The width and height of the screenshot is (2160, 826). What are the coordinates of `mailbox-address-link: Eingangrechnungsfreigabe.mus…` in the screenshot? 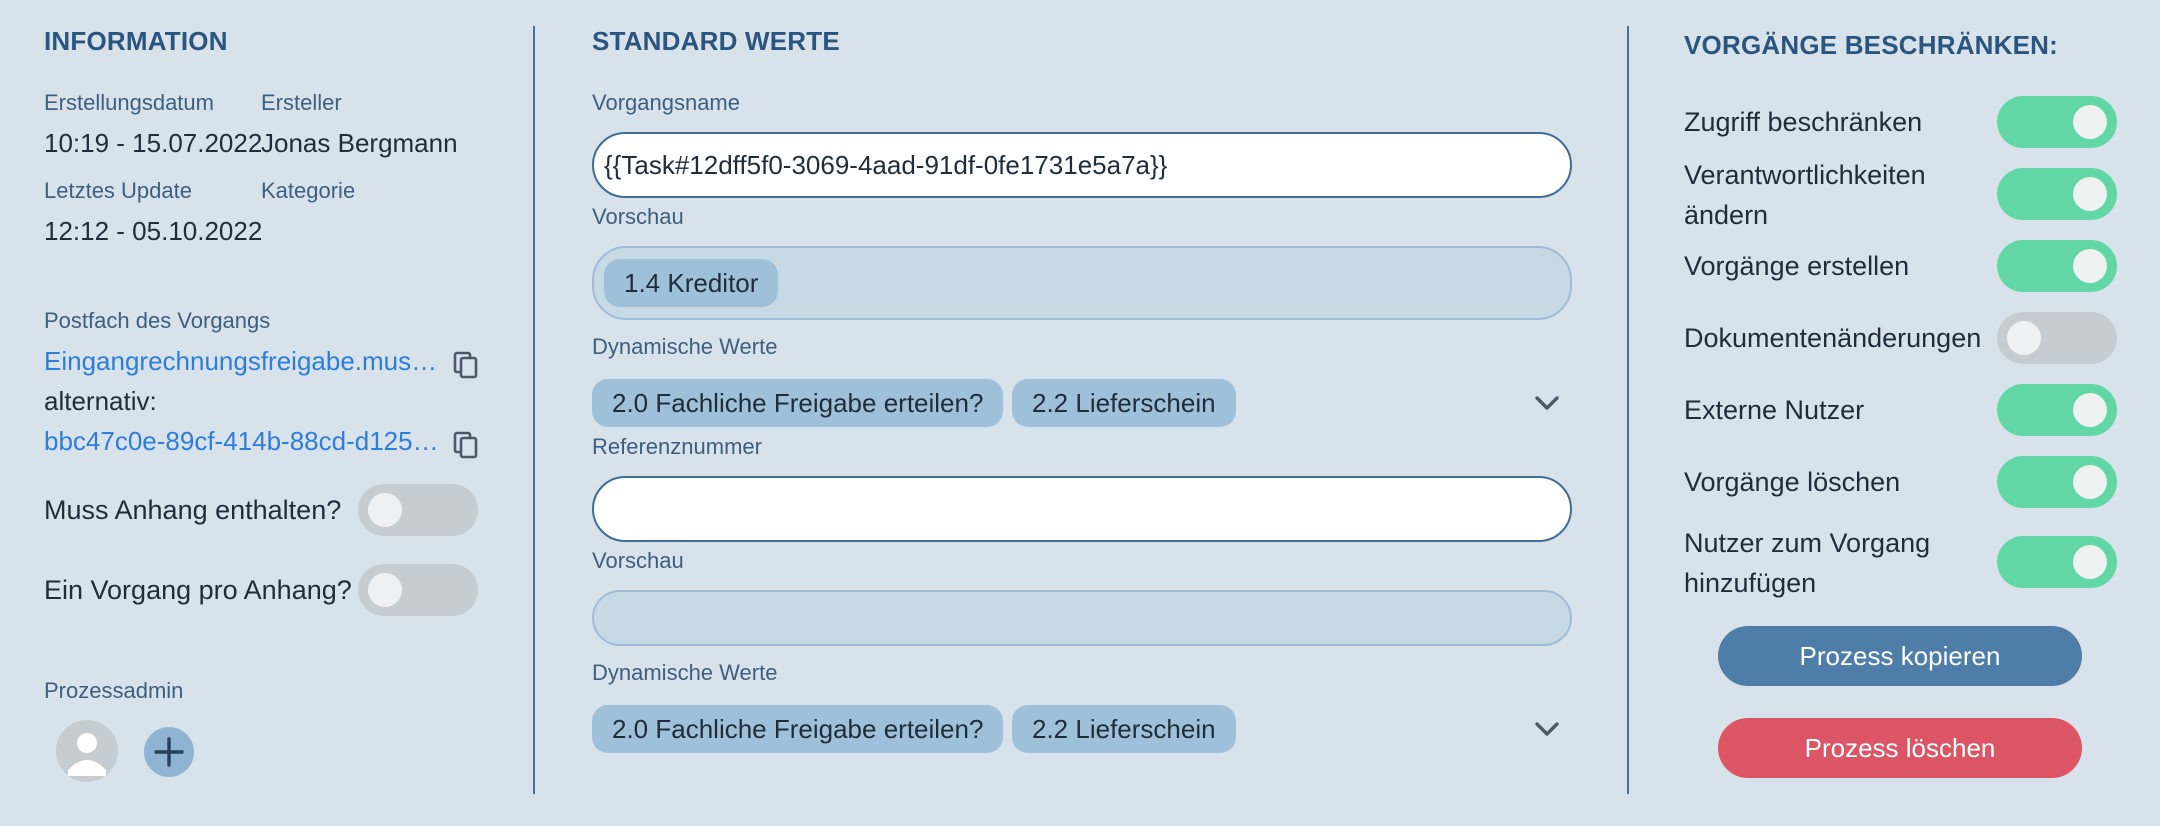 It's located at (244, 361).